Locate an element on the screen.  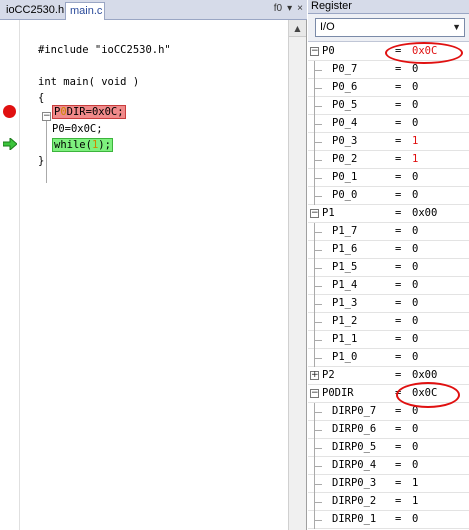
function-dropdown: f0 ▾ × is located at coordinates (286, 8).